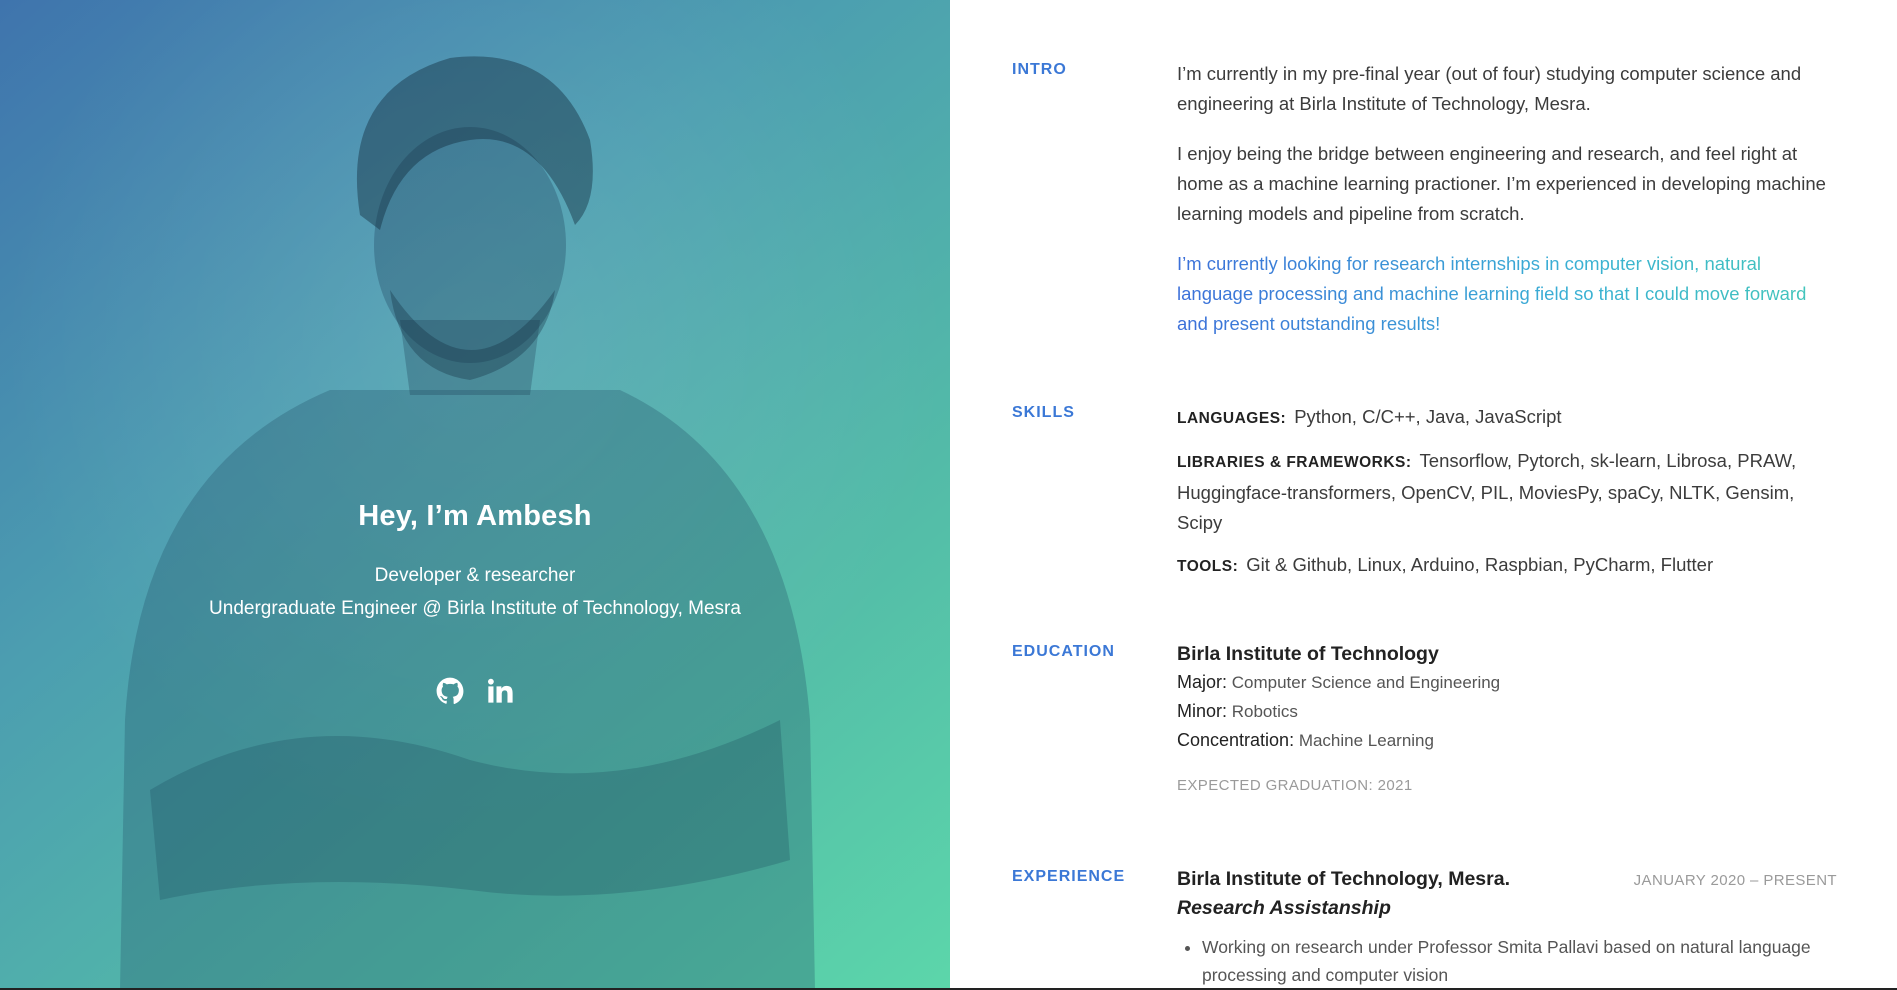  Describe the element at coordinates (1264, 711) in the screenshot. I see `edu-value: Robotics` at that location.